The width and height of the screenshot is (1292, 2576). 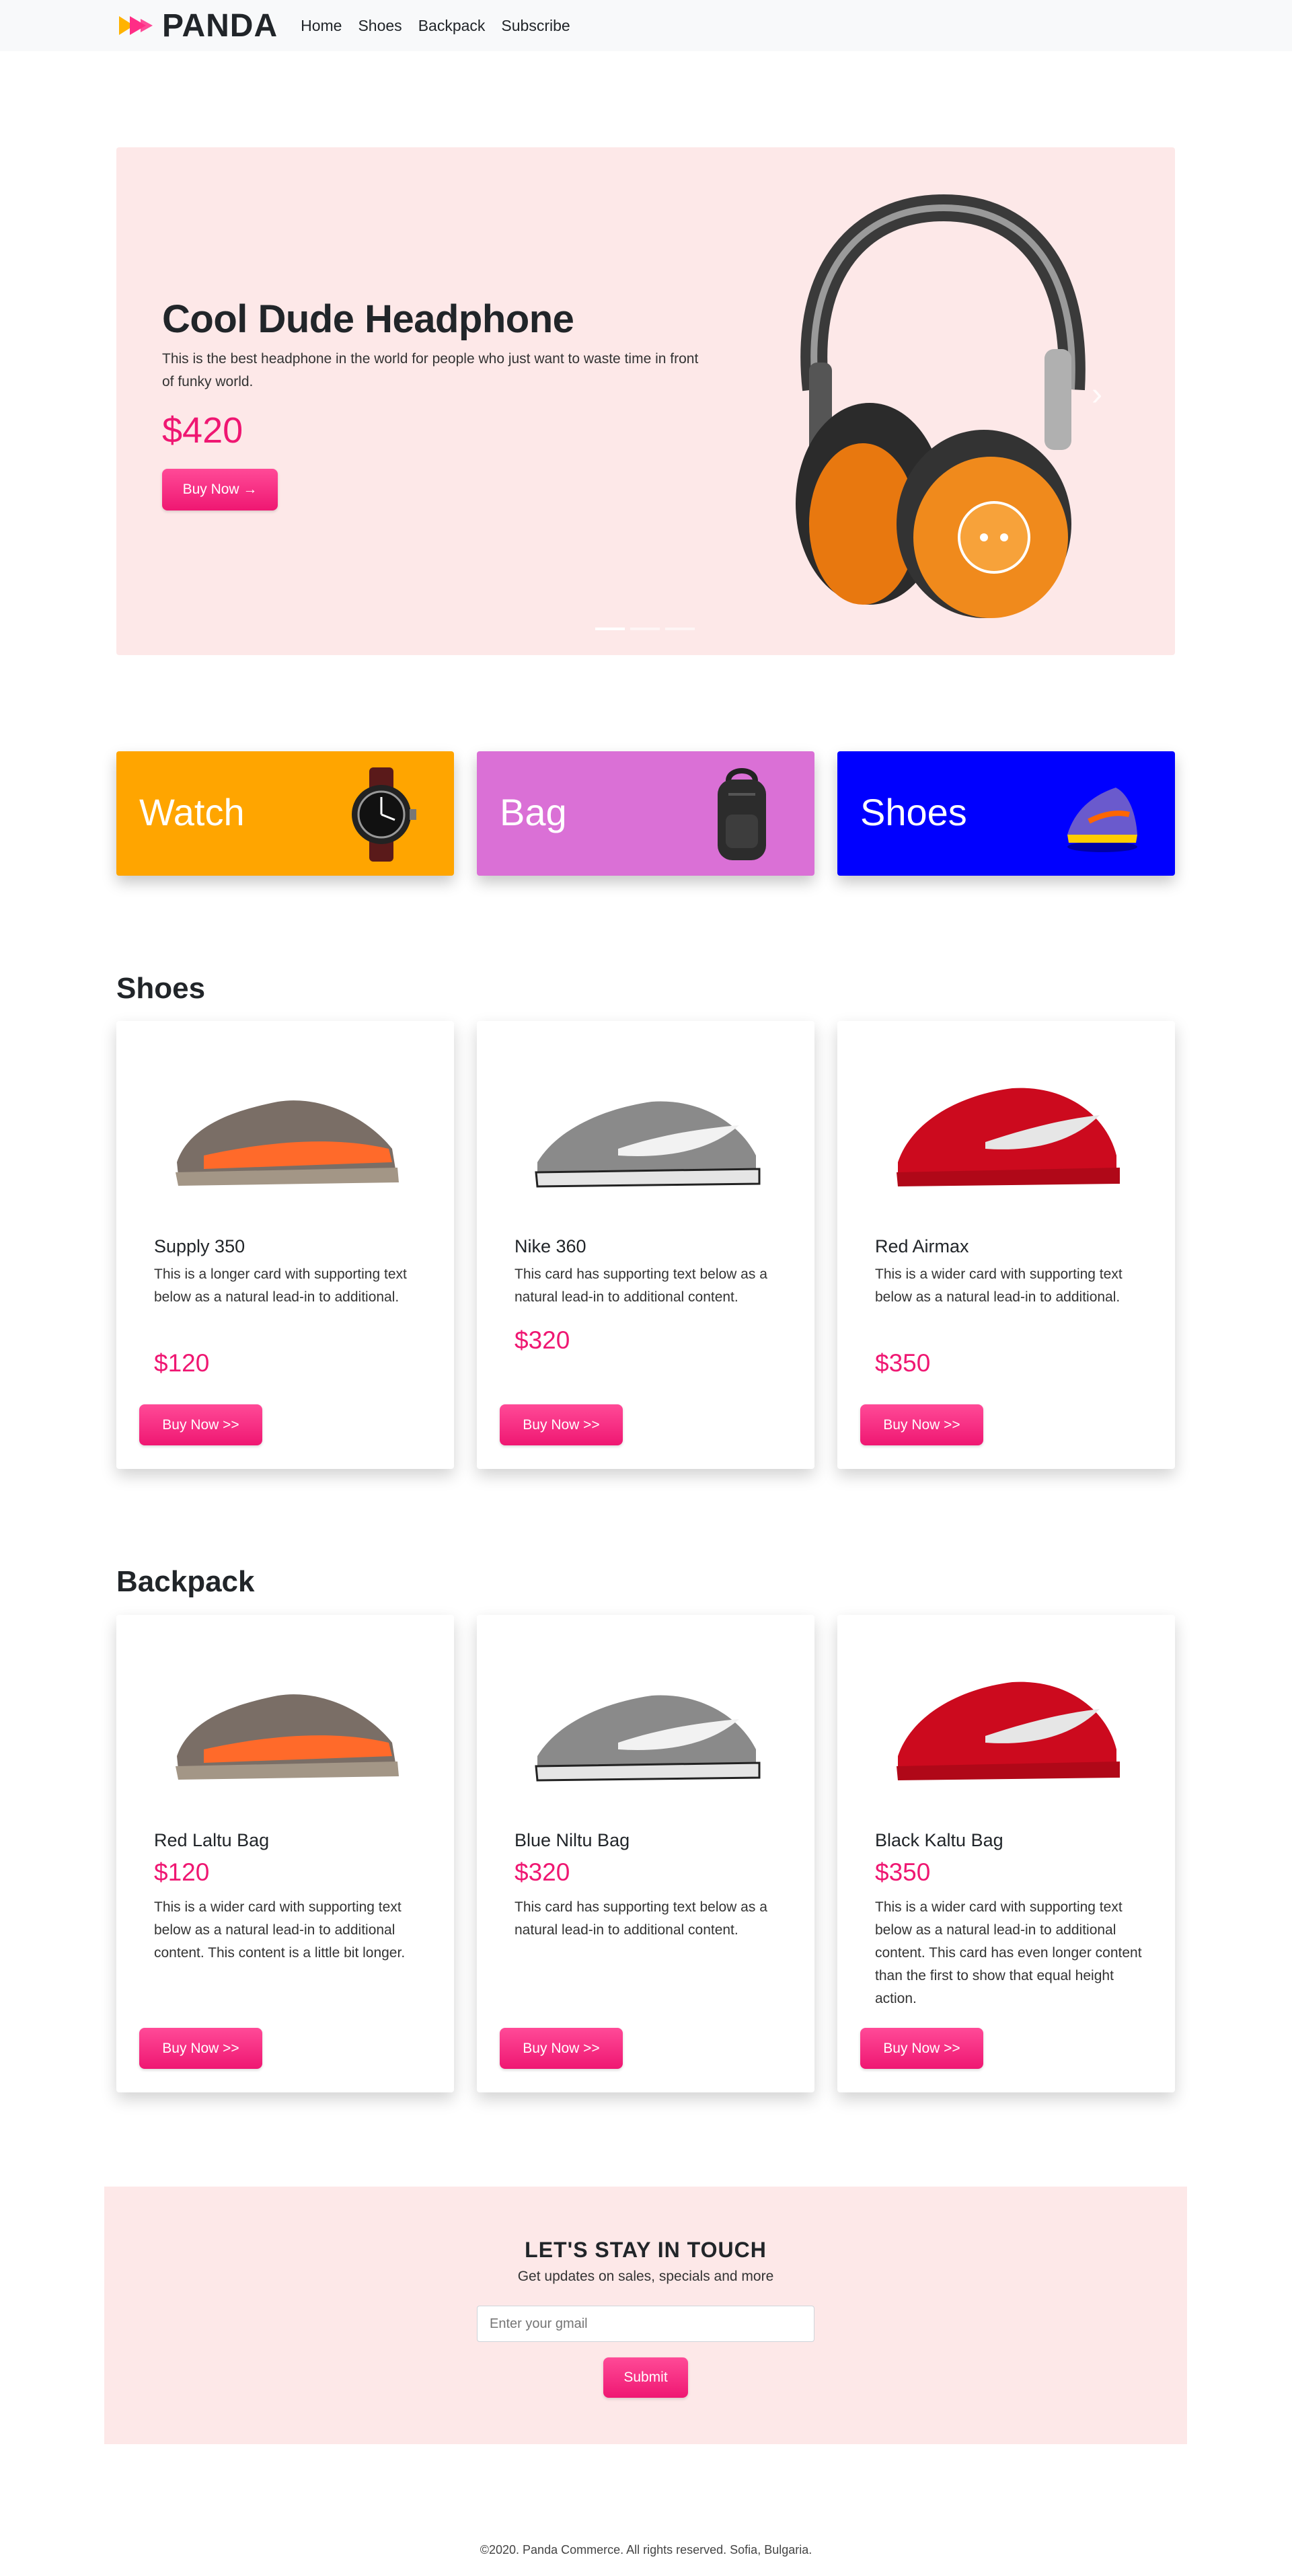 I want to click on hero-buy-now-button: Buy Now →, so click(x=220, y=489).